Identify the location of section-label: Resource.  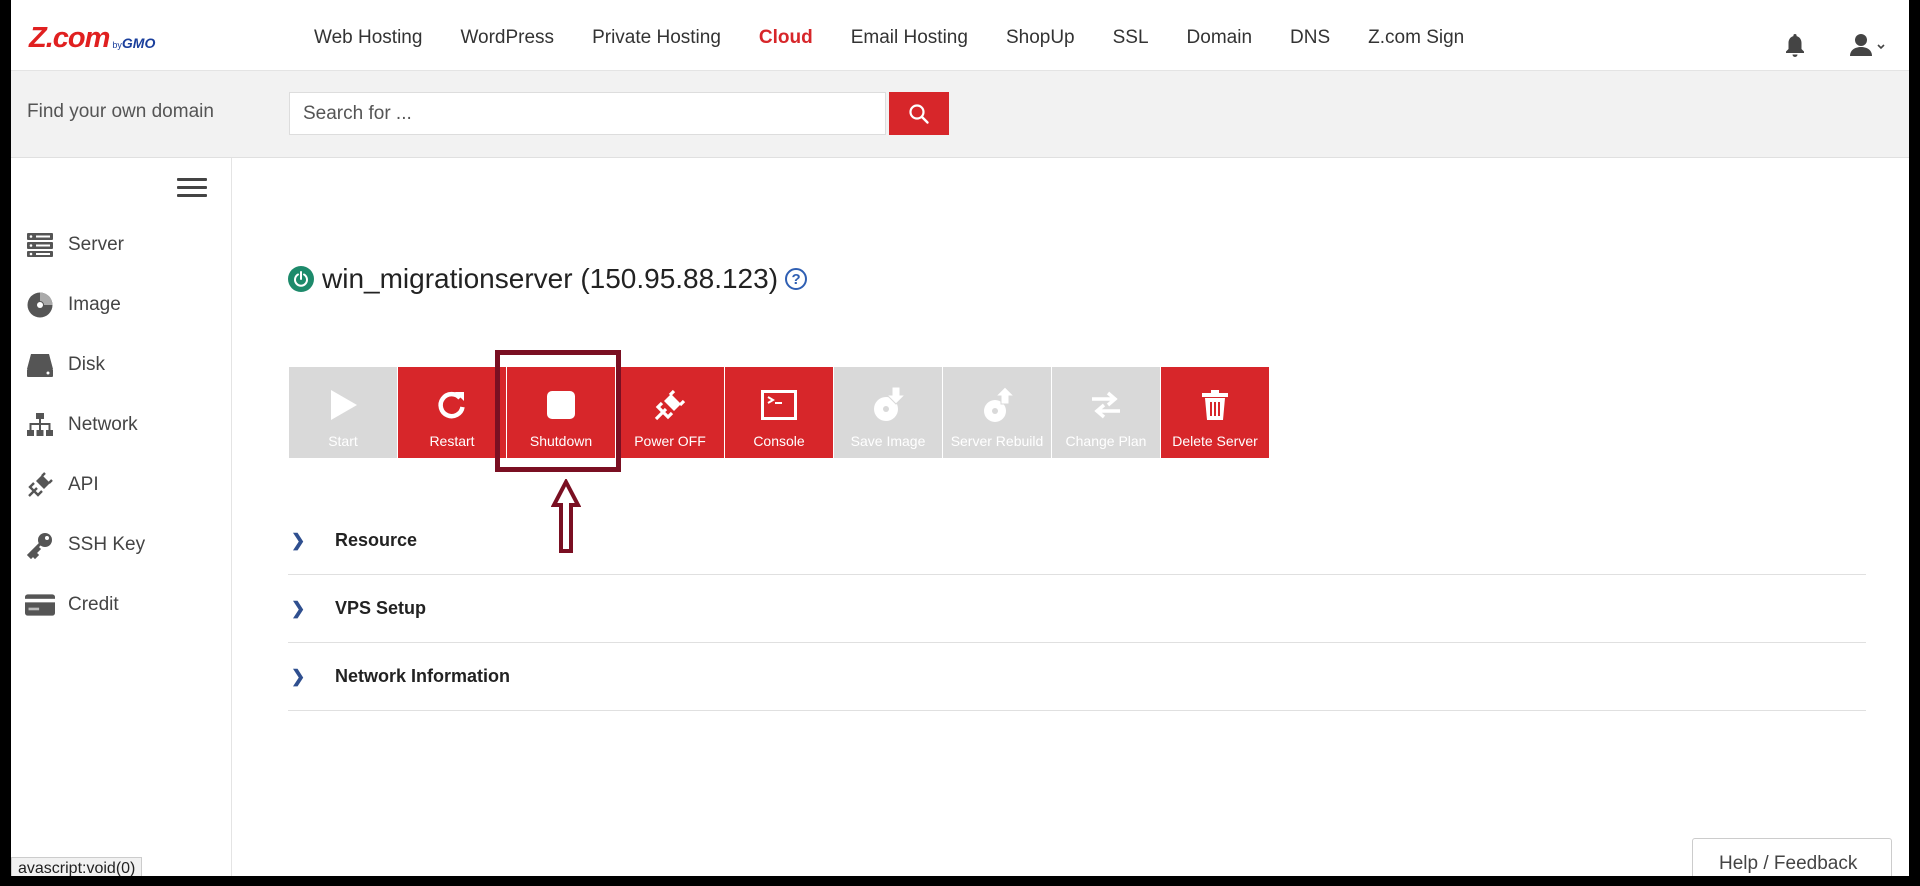
(376, 540).